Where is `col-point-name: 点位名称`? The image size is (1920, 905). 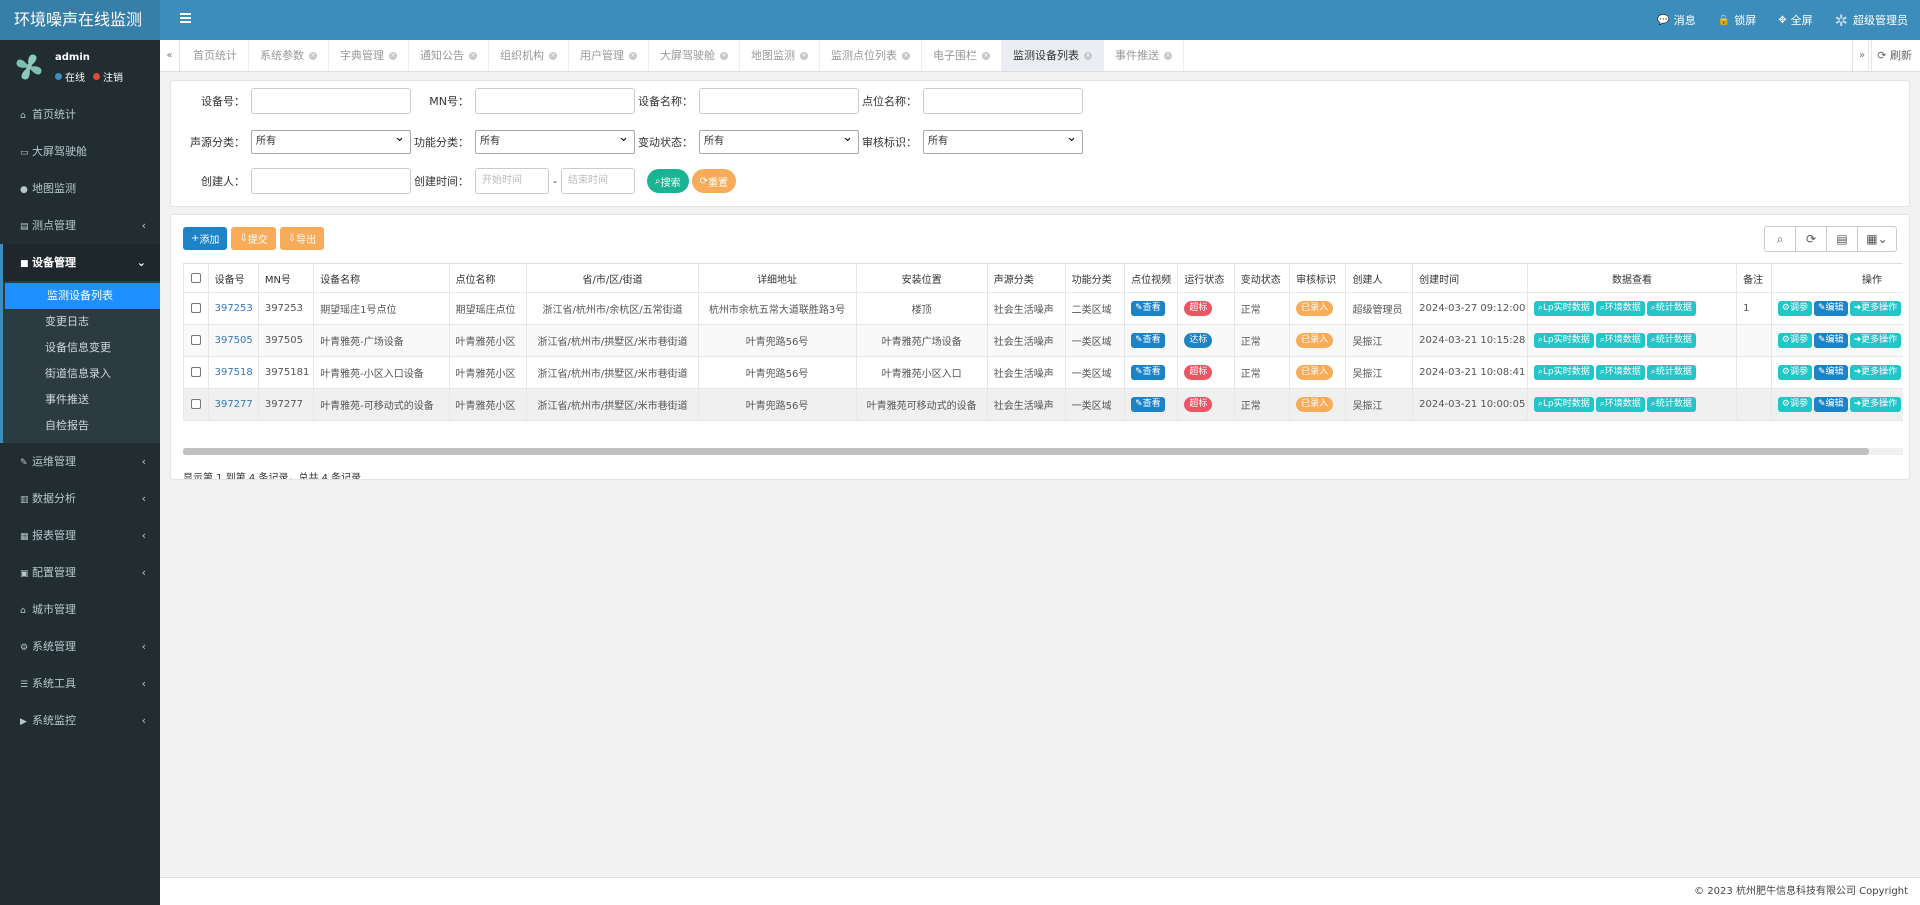
col-point-name: 点位名称 is located at coordinates (488, 278).